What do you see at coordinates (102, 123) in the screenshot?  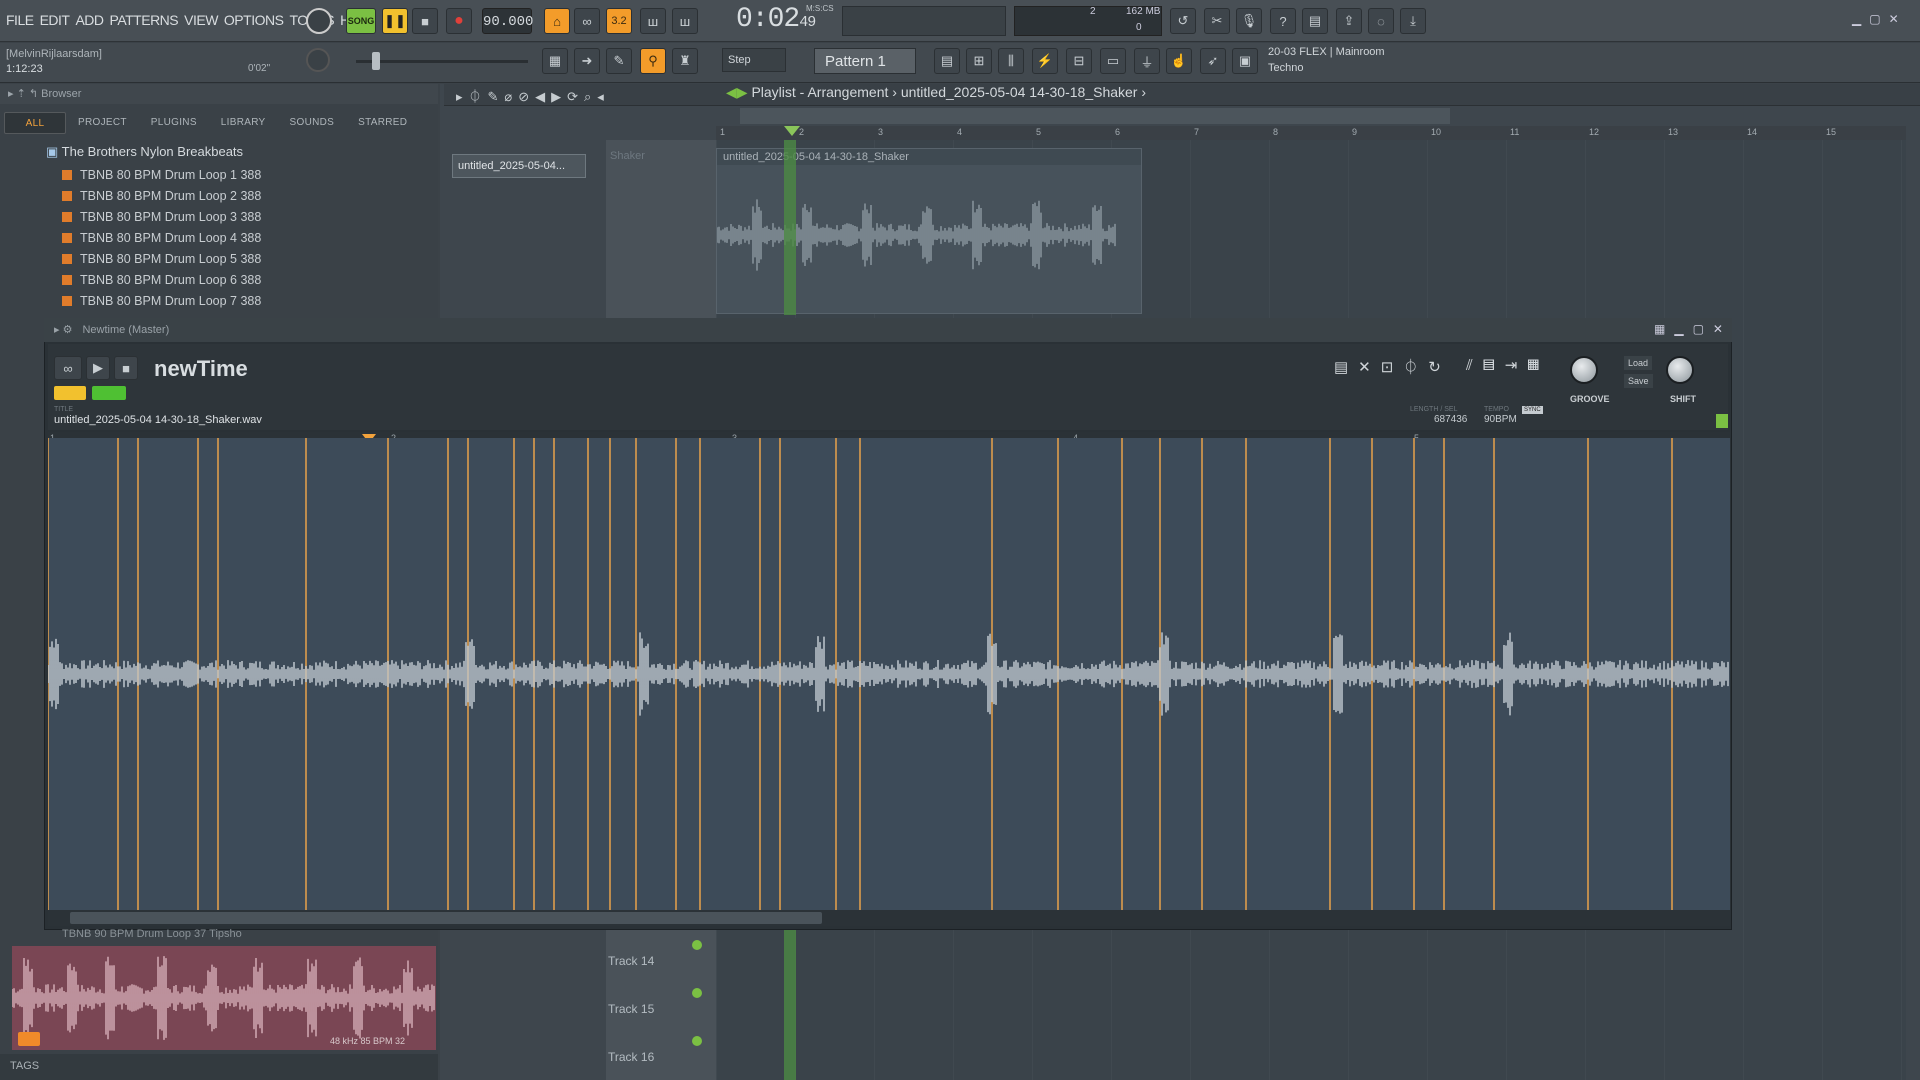 I see `browser-tab-project: PROJECT` at bounding box center [102, 123].